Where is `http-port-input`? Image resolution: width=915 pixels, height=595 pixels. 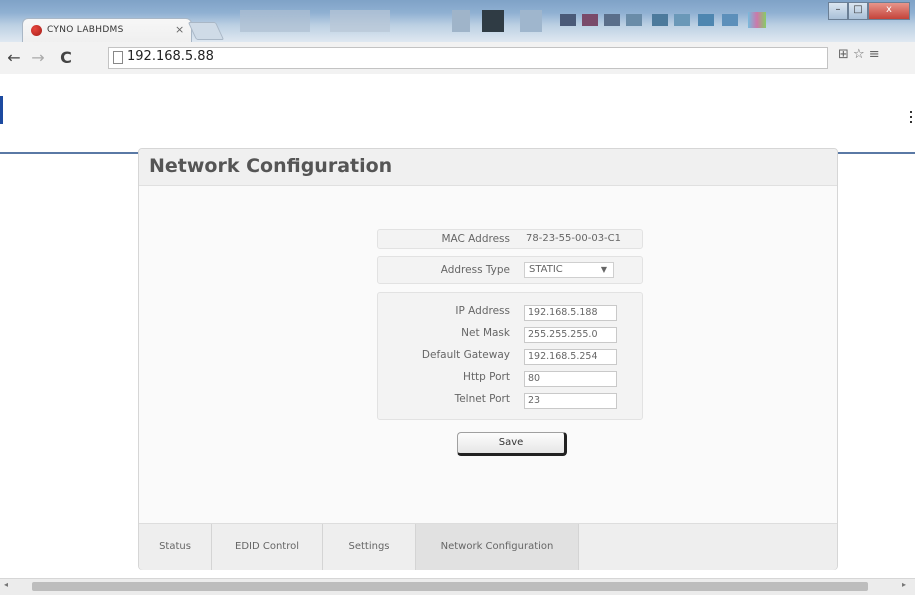
http-port-input is located at coordinates (570, 379).